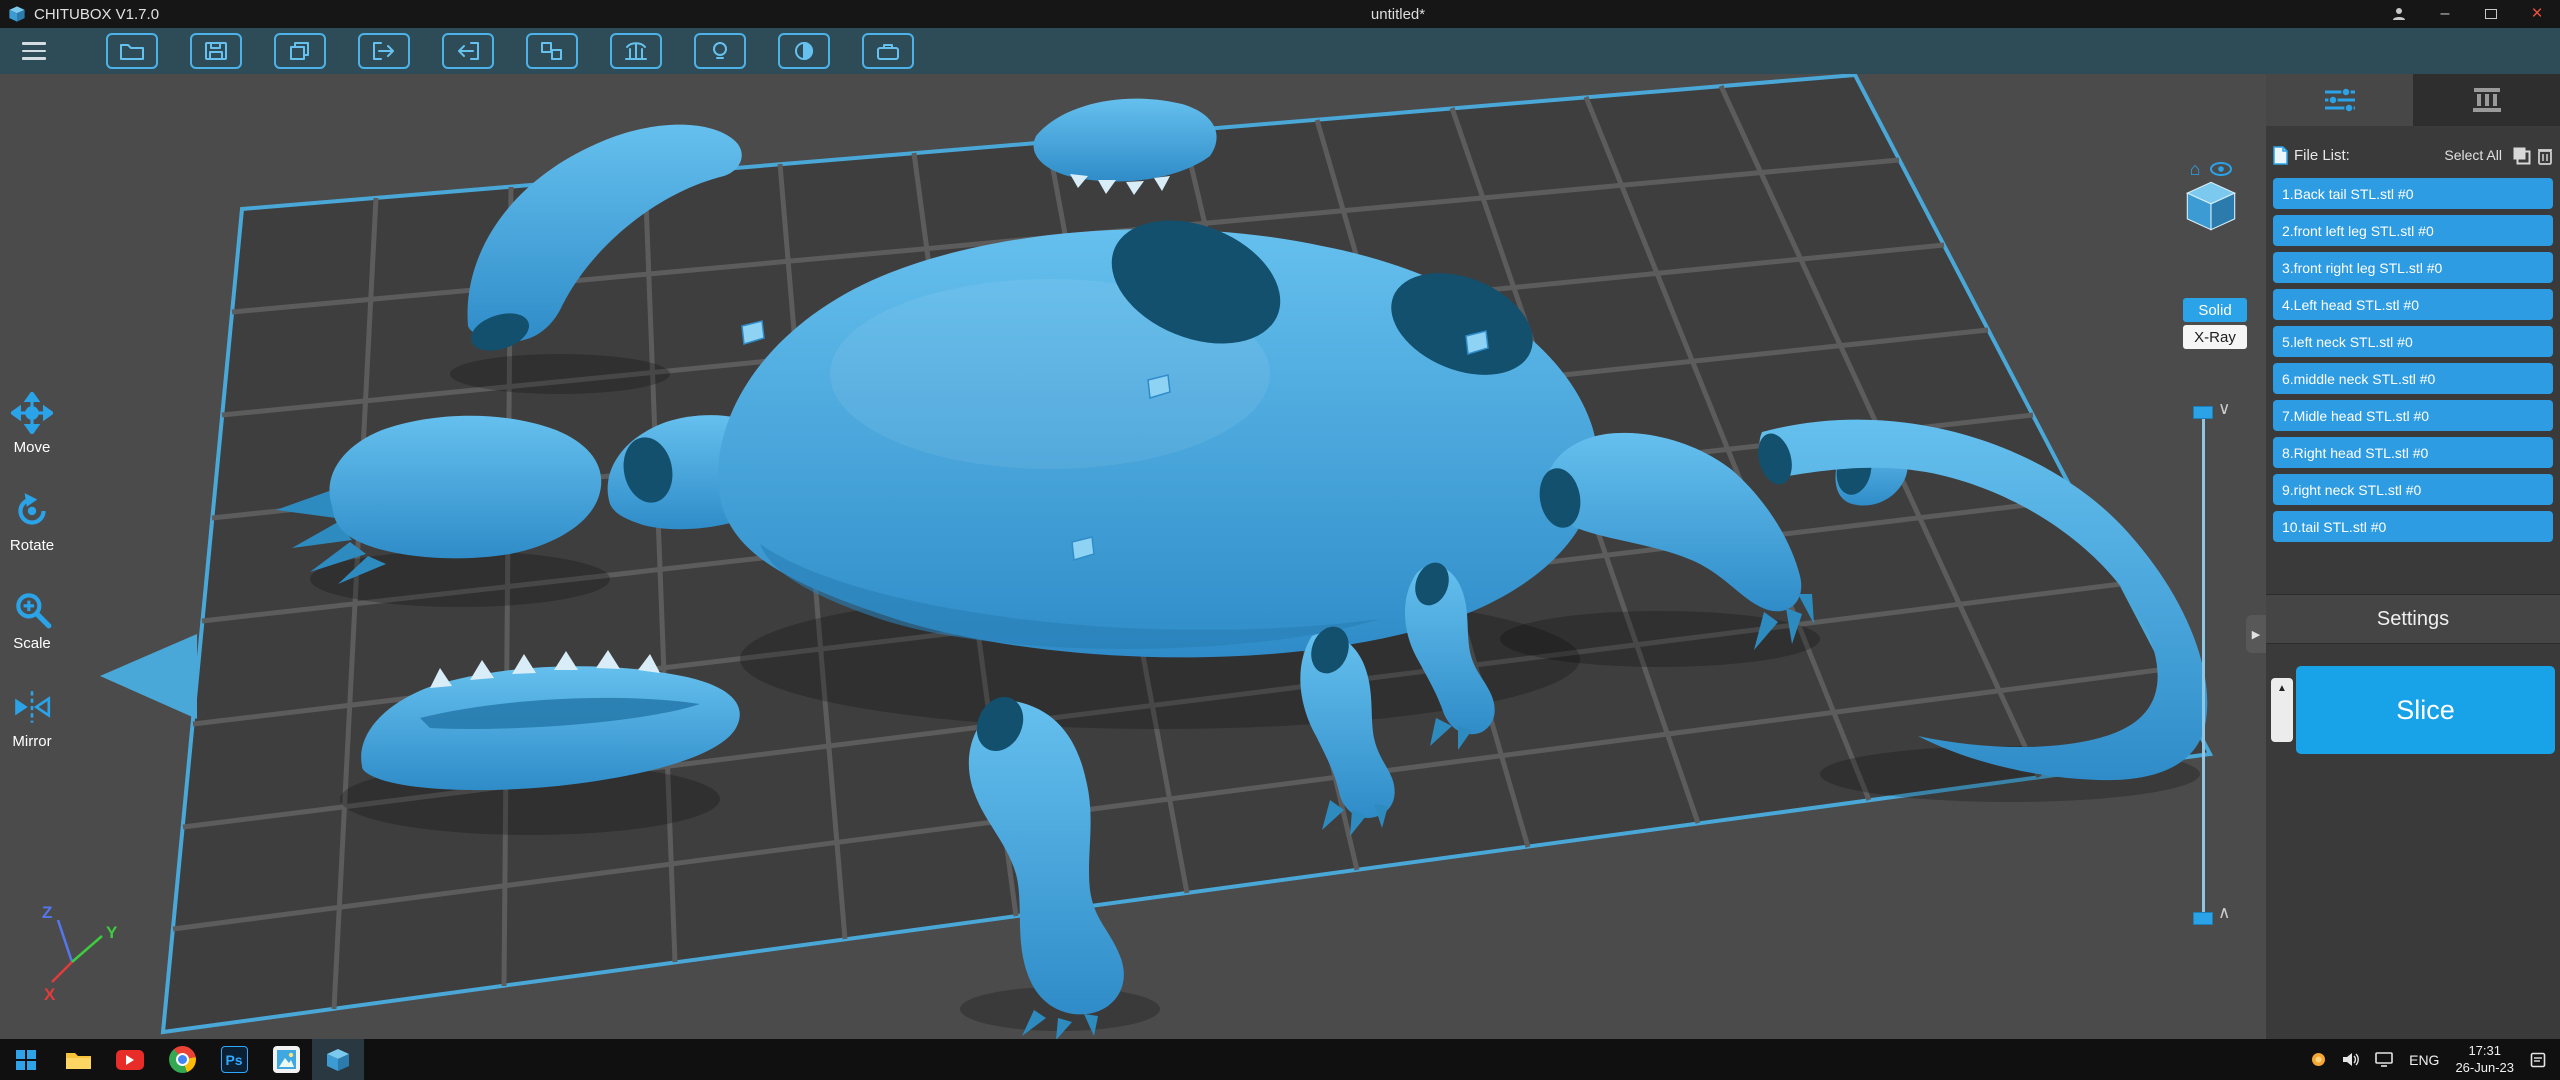 The width and height of the screenshot is (2560, 1080). I want to click on slice-button: Slice, so click(2425, 710).